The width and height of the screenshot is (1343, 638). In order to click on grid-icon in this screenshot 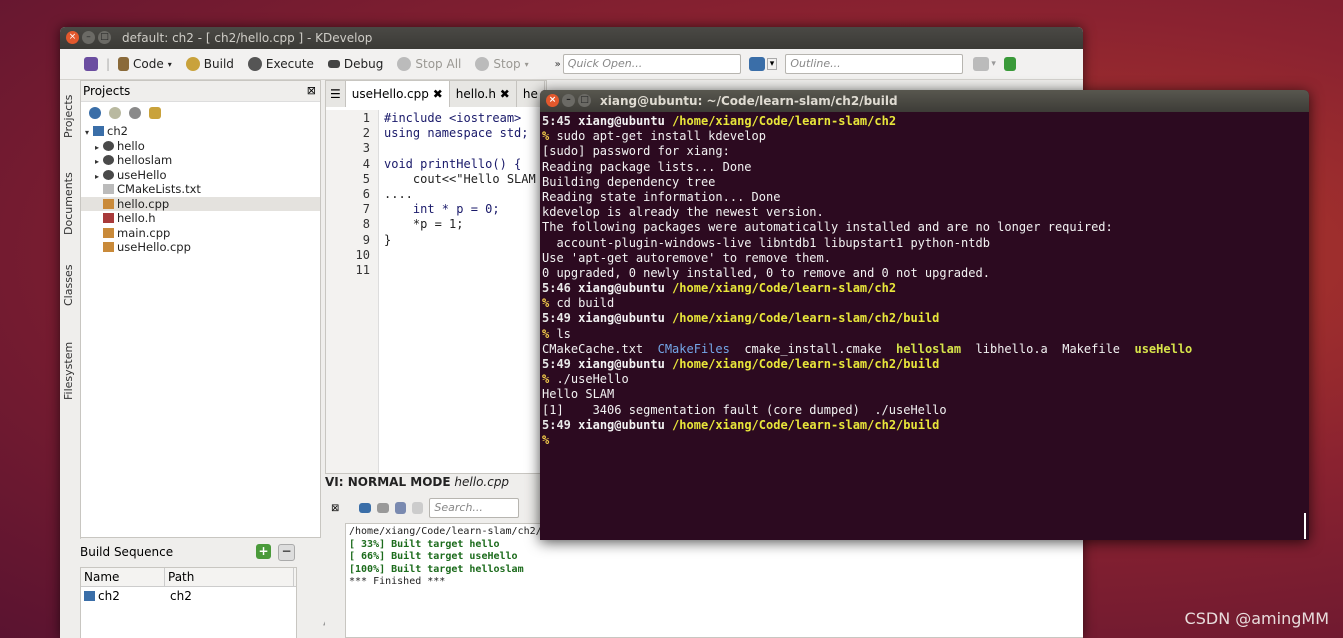, I will do `click(91, 64)`.